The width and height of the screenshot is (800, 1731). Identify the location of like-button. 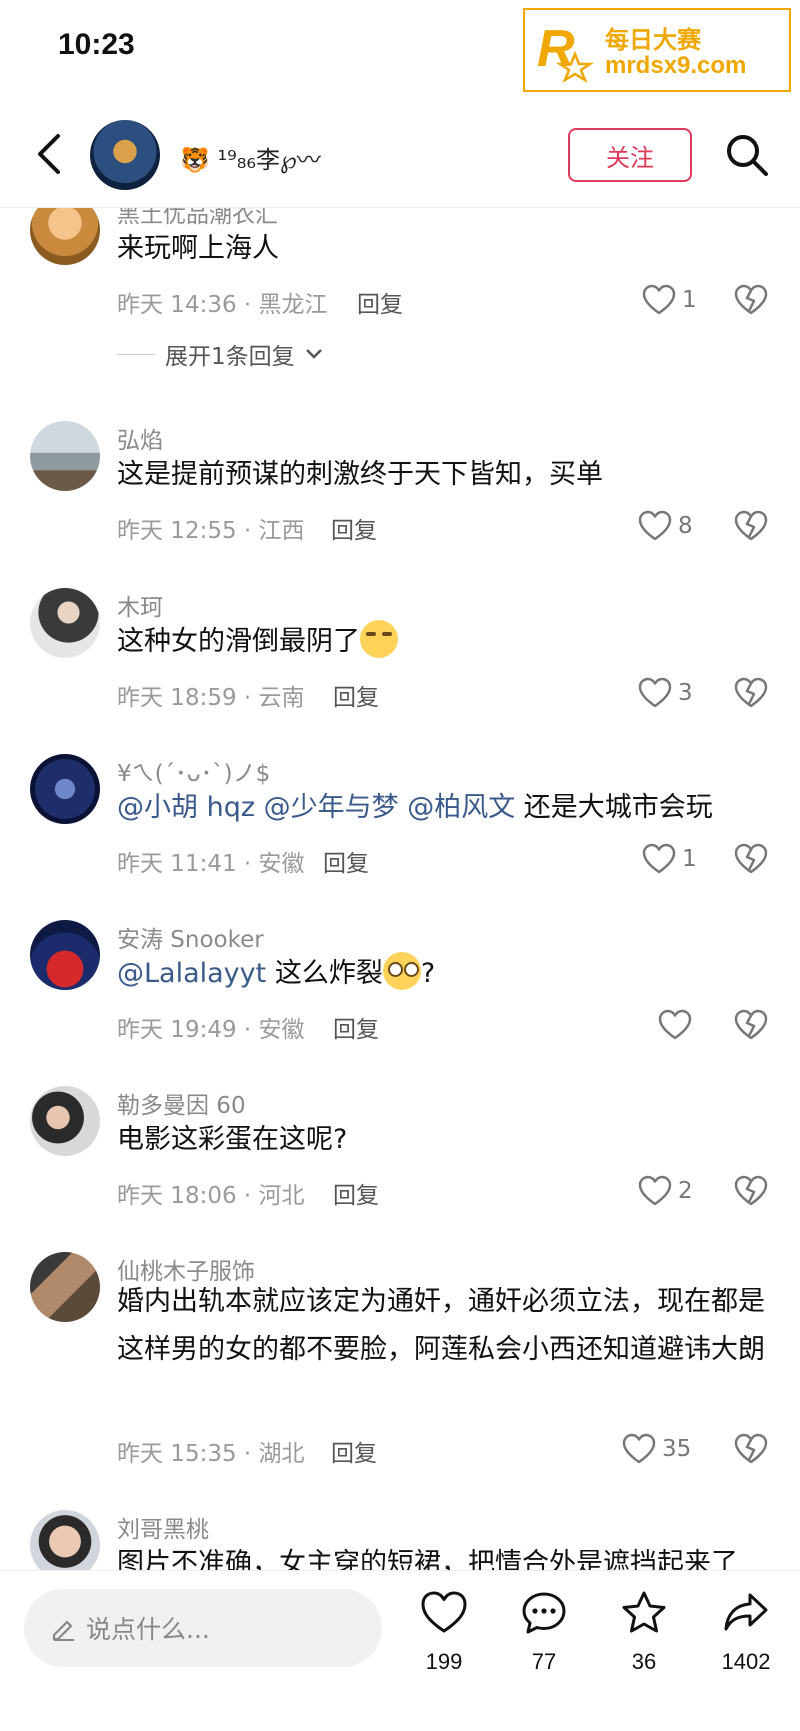
(678, 1025).